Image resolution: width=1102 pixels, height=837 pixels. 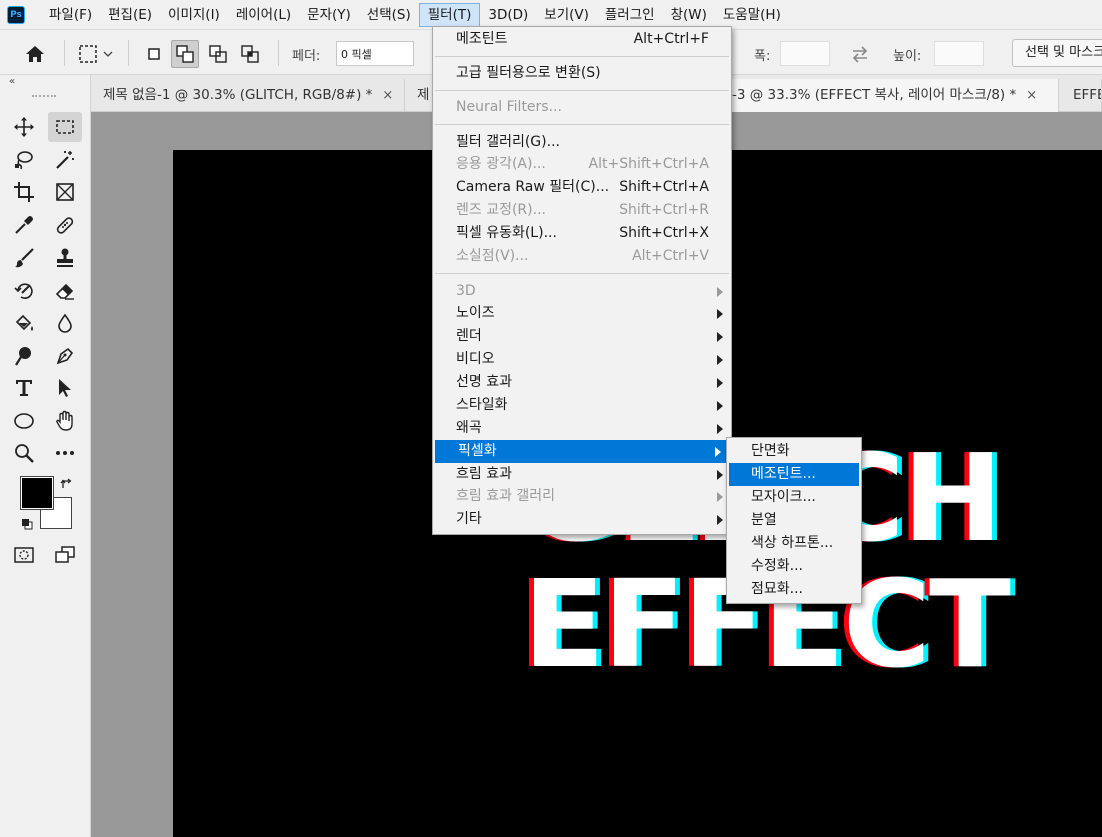 What do you see at coordinates (582, 291) in the screenshot?
I see `menu-item-3d: 3D` at bounding box center [582, 291].